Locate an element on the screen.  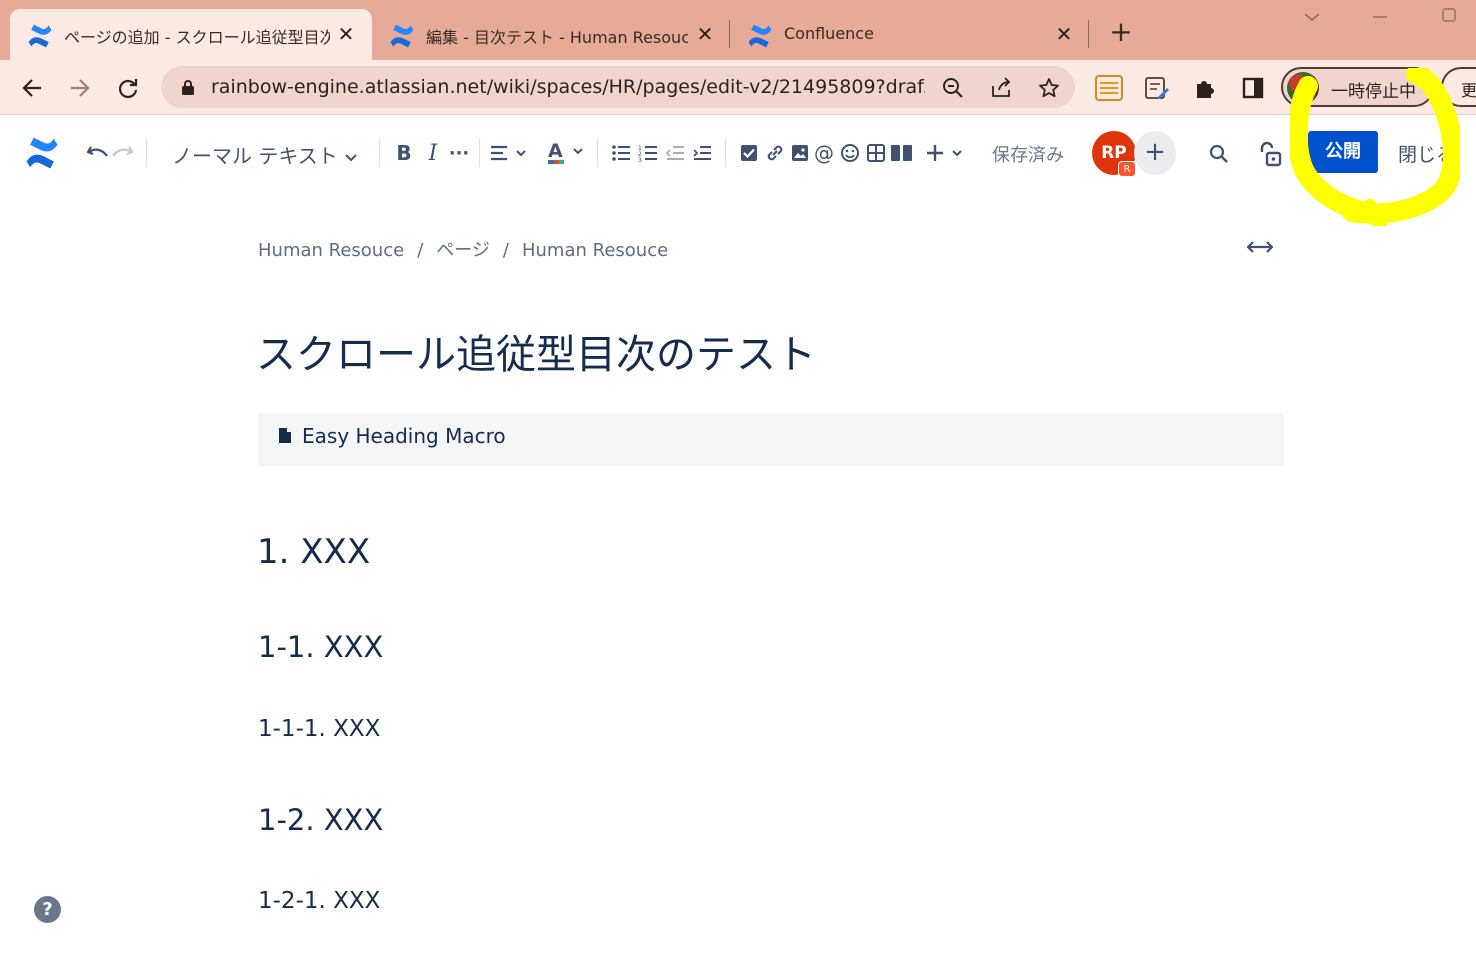
table-icon is located at coordinates (876, 153).